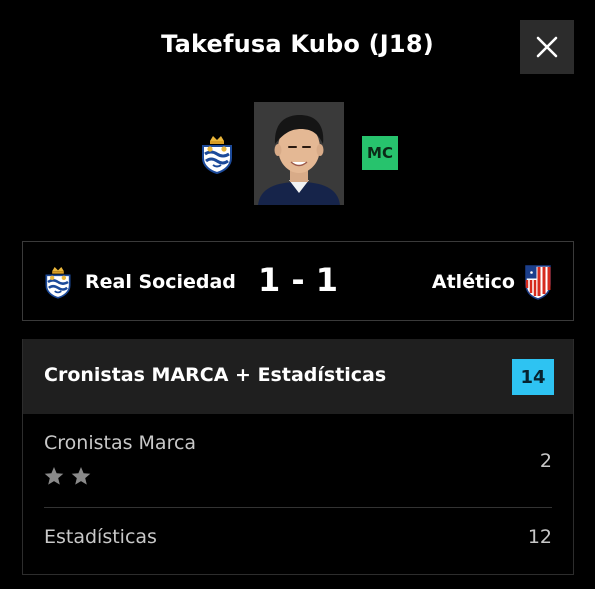 The height and width of the screenshot is (589, 595). What do you see at coordinates (539, 537) in the screenshot?
I see `rating-row-value: 12` at bounding box center [539, 537].